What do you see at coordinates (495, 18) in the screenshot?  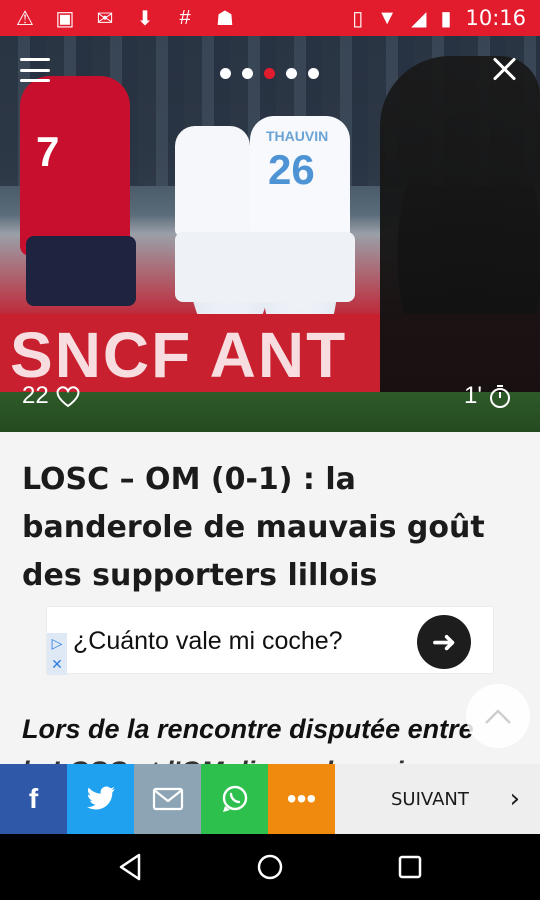 I see `clock: 10:16` at bounding box center [495, 18].